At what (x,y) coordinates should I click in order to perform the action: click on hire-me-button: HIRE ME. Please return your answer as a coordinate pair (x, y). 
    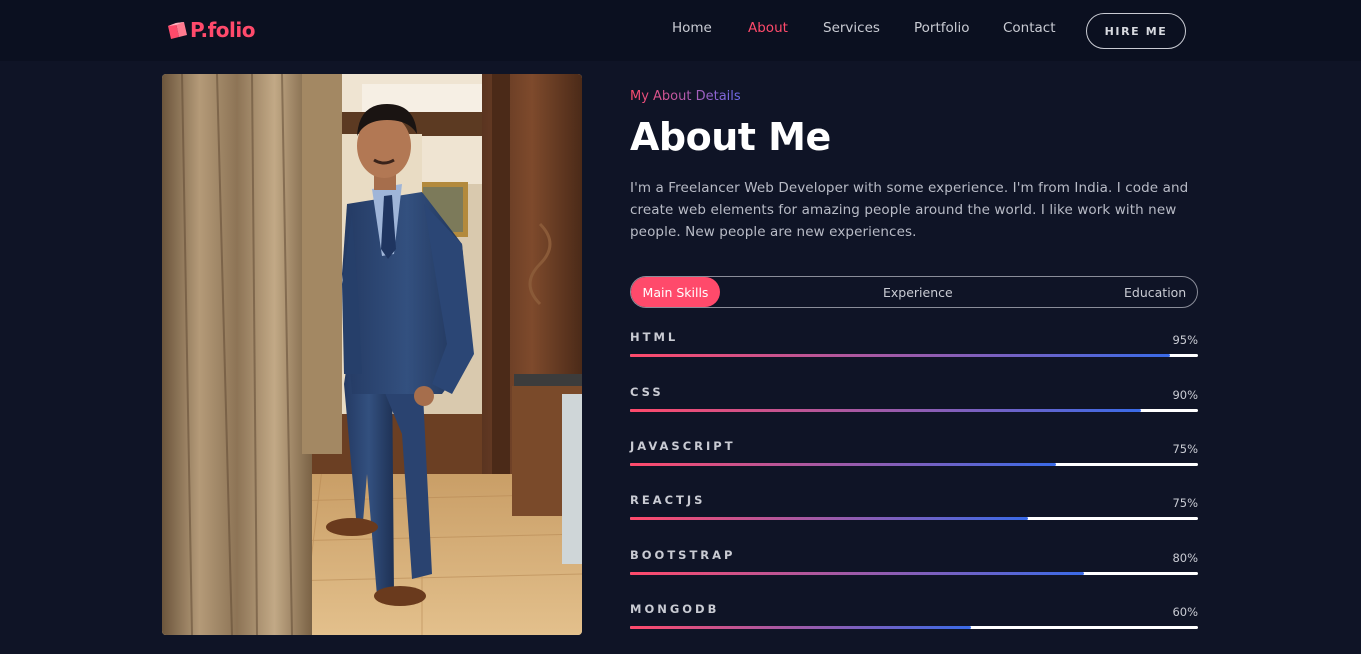
    Looking at the image, I should click on (1136, 31).